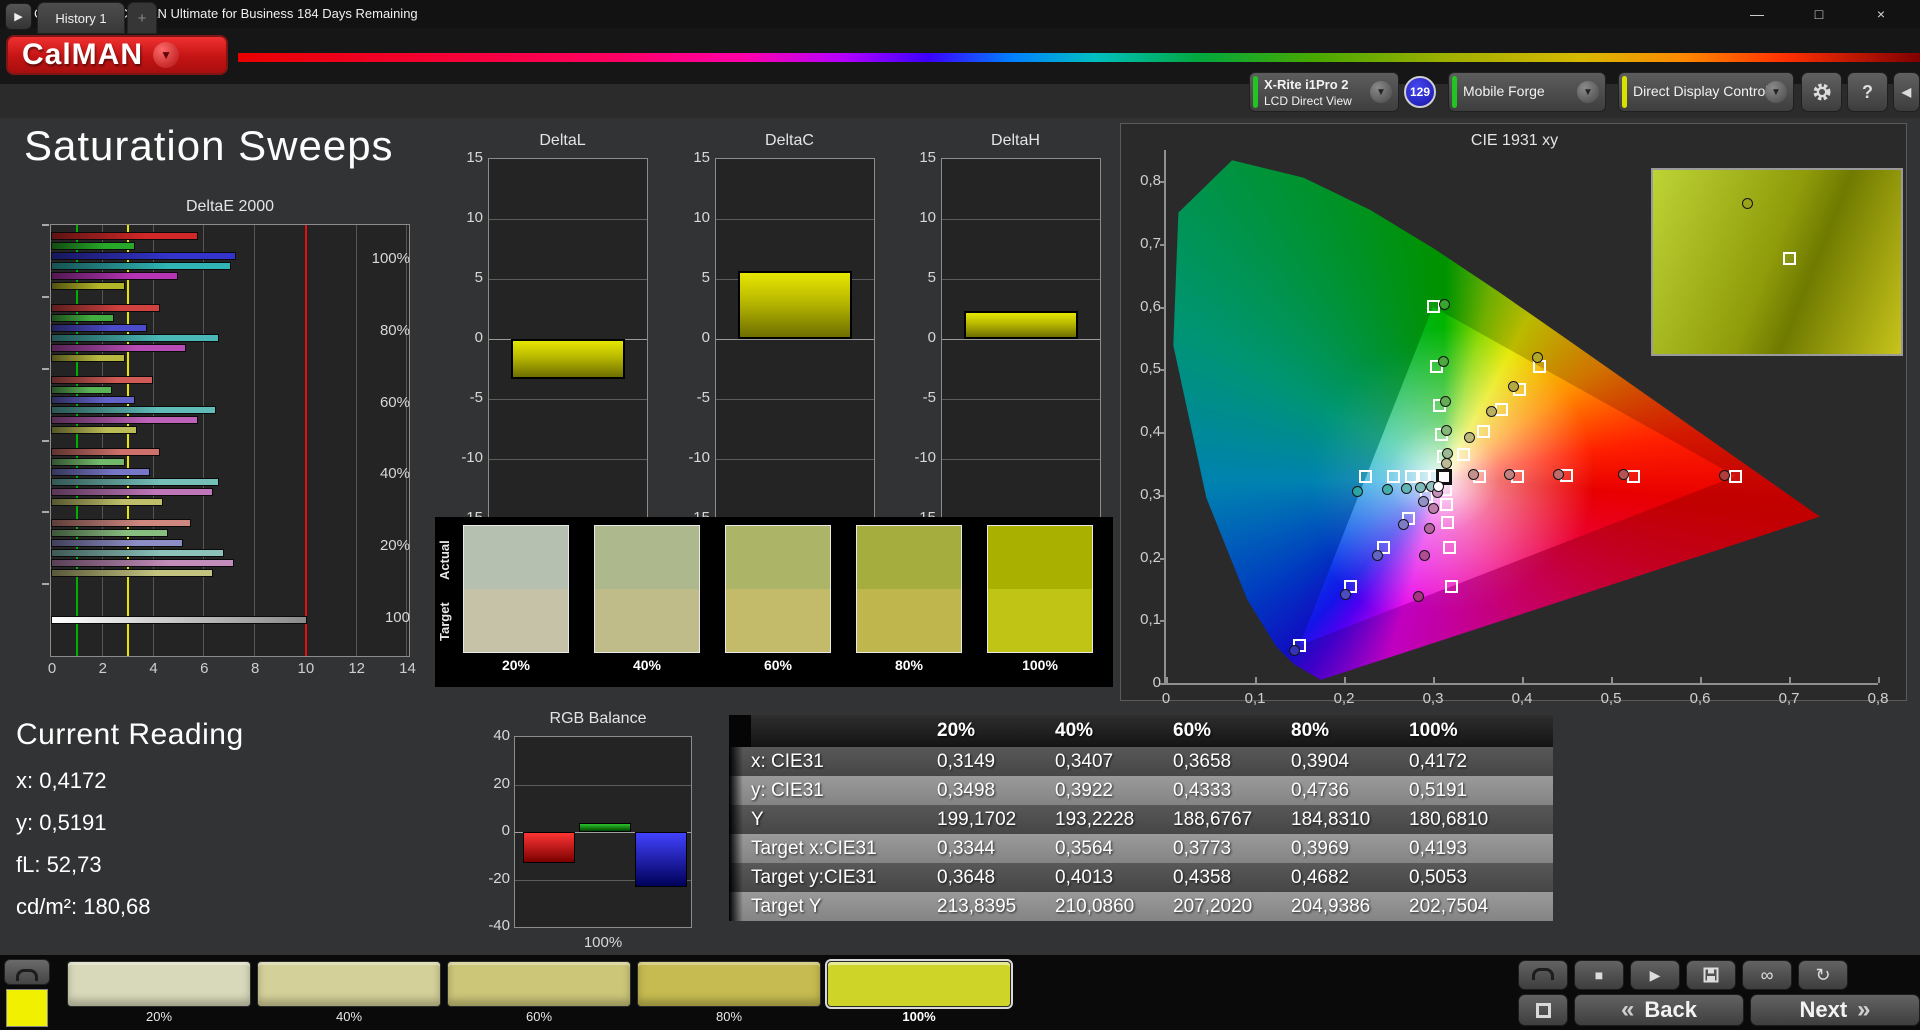  What do you see at coordinates (349, 984) in the screenshot?
I see `pattern-button-40%` at bounding box center [349, 984].